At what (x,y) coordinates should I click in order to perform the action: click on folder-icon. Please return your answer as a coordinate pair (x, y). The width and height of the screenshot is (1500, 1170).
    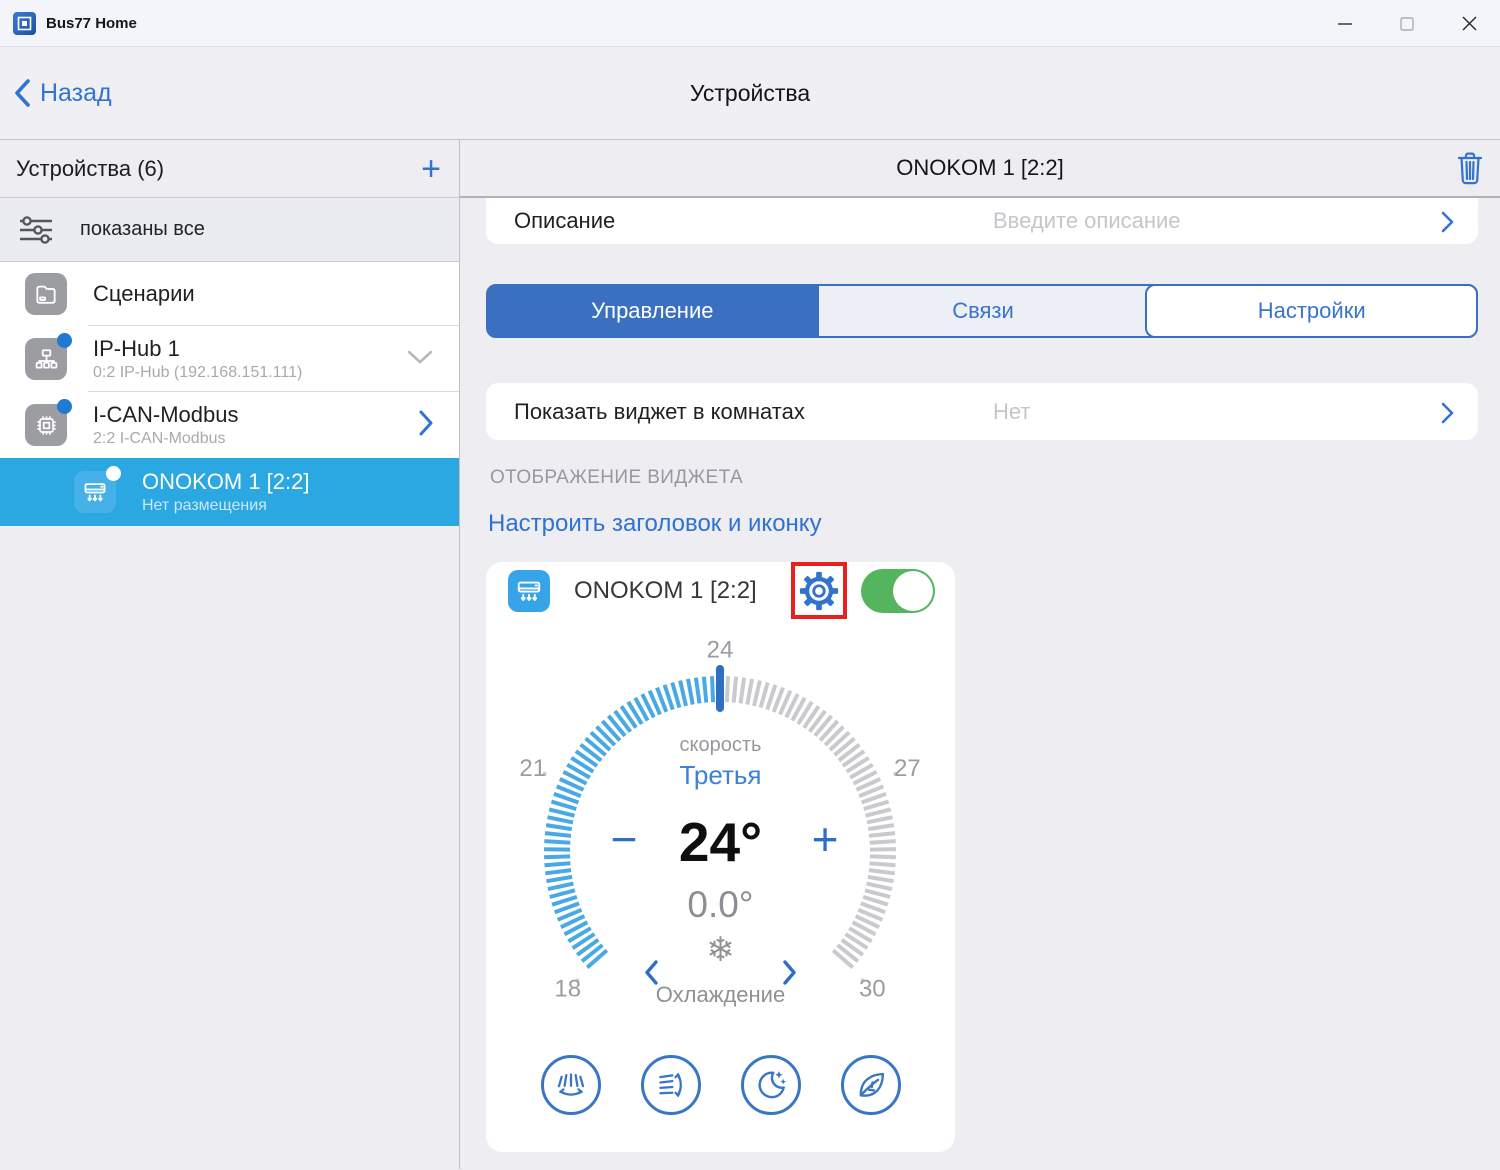
    Looking at the image, I should click on (46, 294).